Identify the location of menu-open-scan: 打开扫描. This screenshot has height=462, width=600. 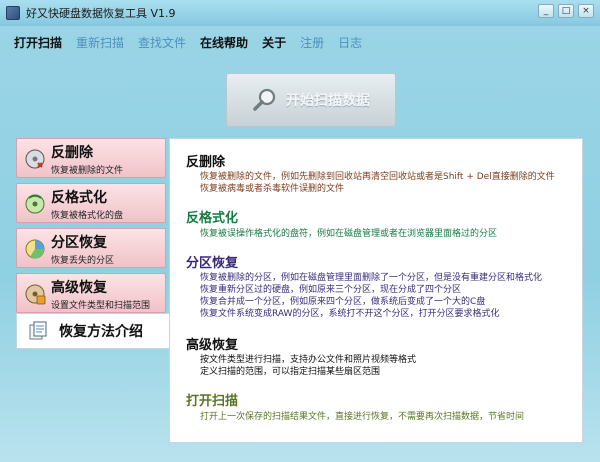
(38, 42).